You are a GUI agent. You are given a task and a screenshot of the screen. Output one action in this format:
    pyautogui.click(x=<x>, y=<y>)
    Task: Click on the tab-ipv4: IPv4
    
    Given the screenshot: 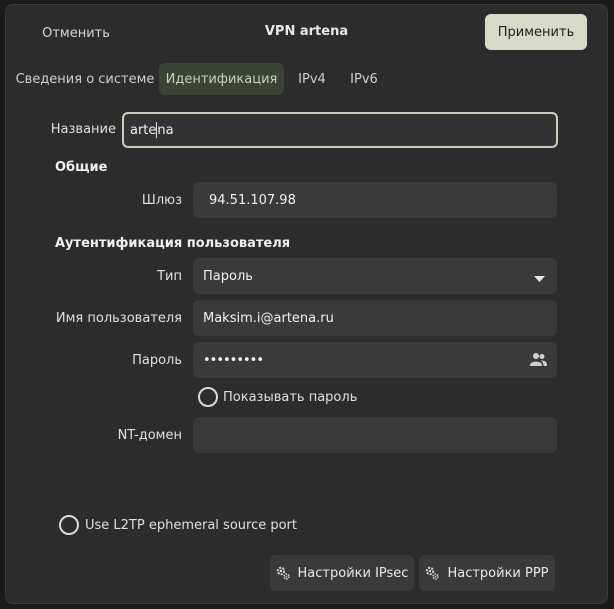 What is the action you would take?
    pyautogui.click(x=312, y=79)
    